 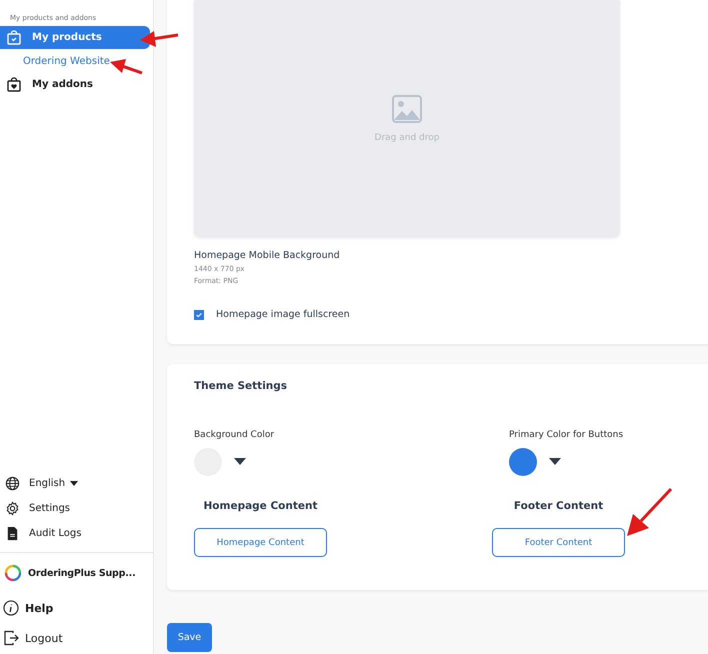 I want to click on globe-icon, so click(x=12, y=483).